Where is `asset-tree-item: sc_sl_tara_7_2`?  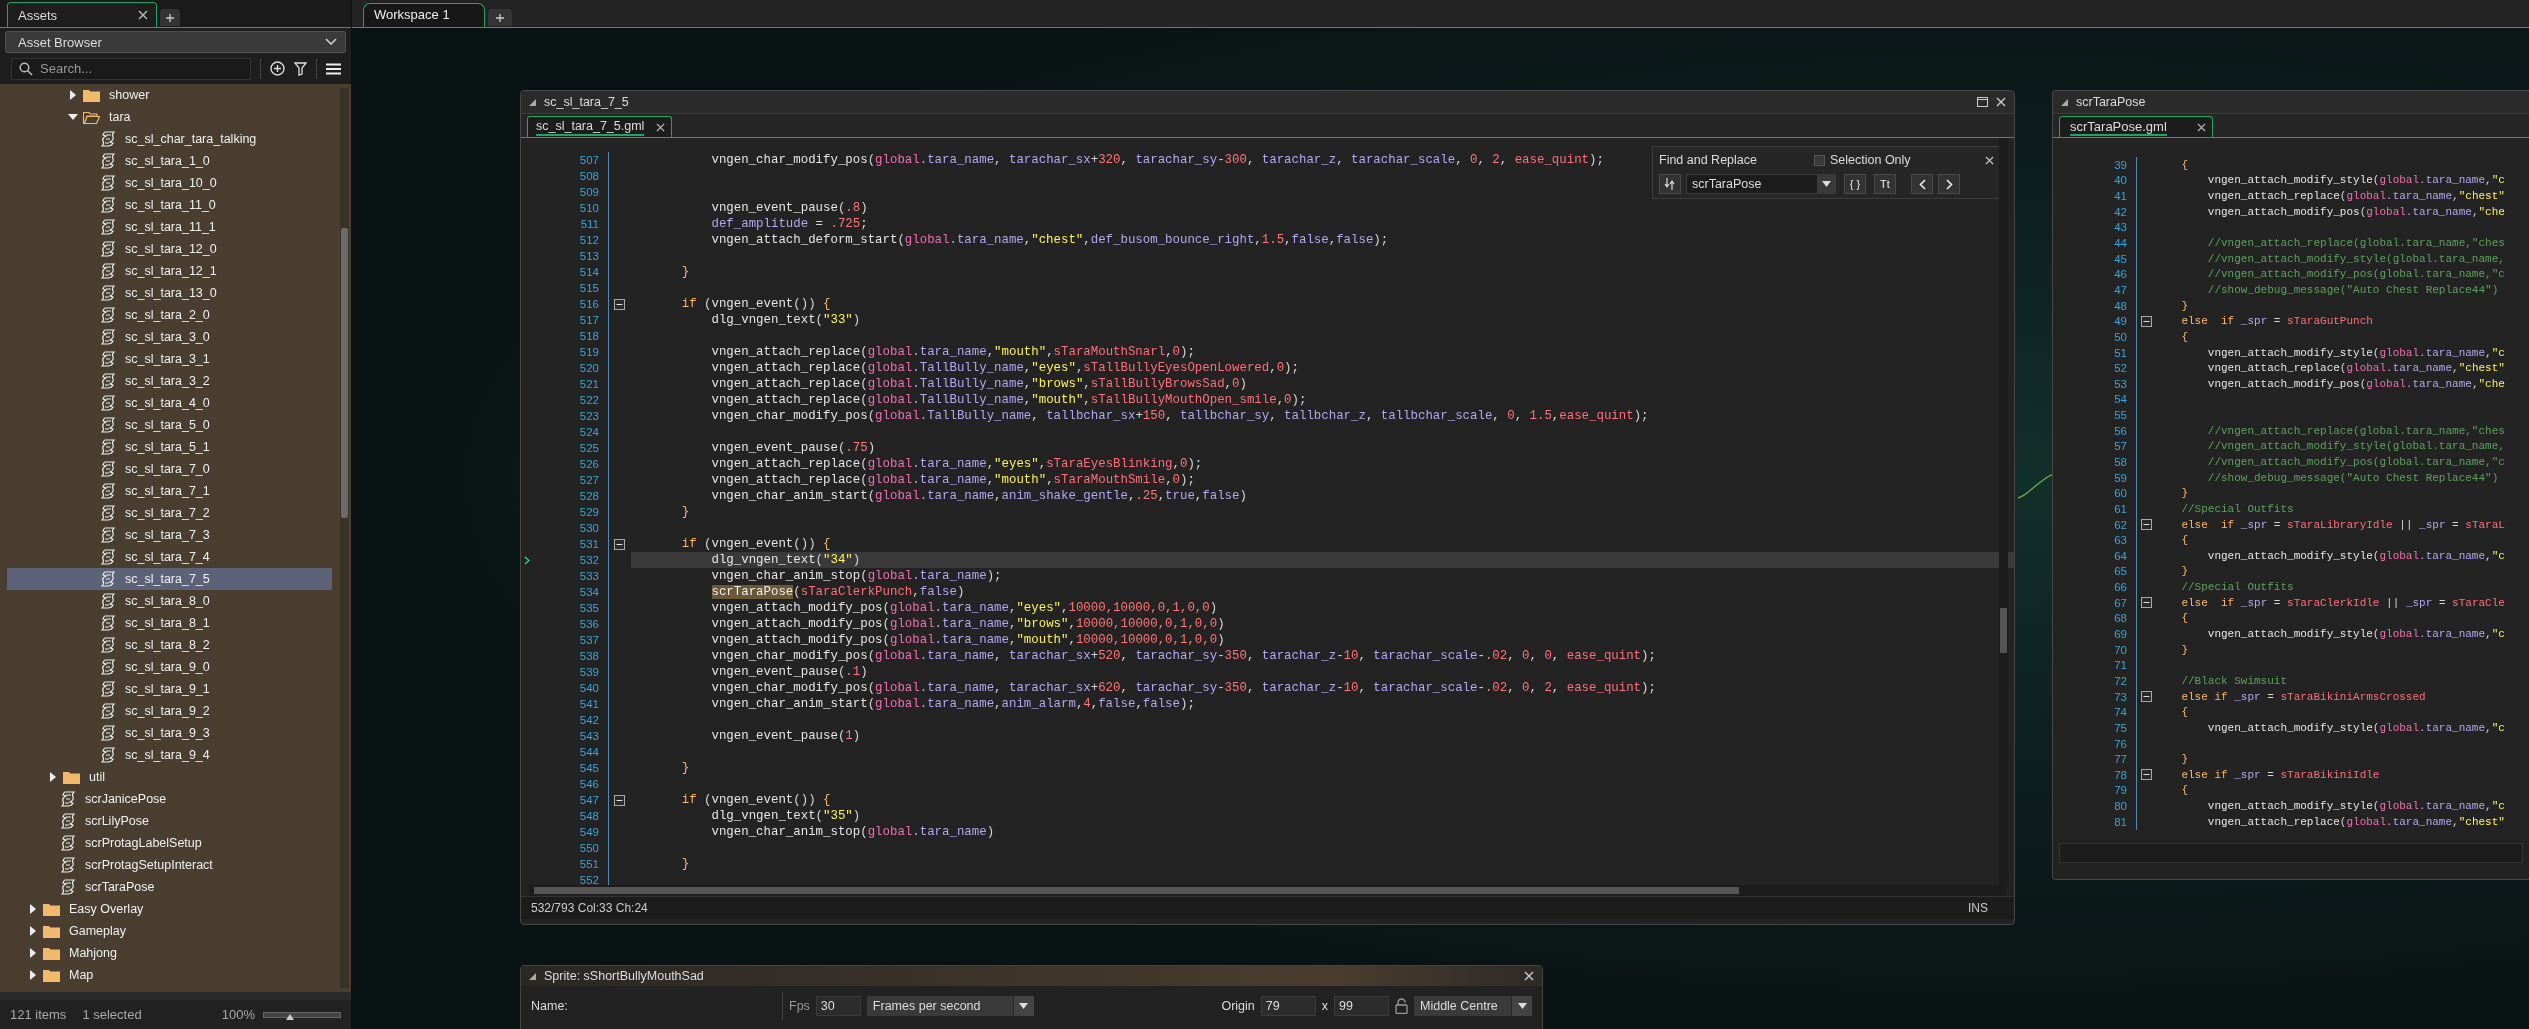 asset-tree-item: sc_sl_tara_7_2 is located at coordinates (169, 513).